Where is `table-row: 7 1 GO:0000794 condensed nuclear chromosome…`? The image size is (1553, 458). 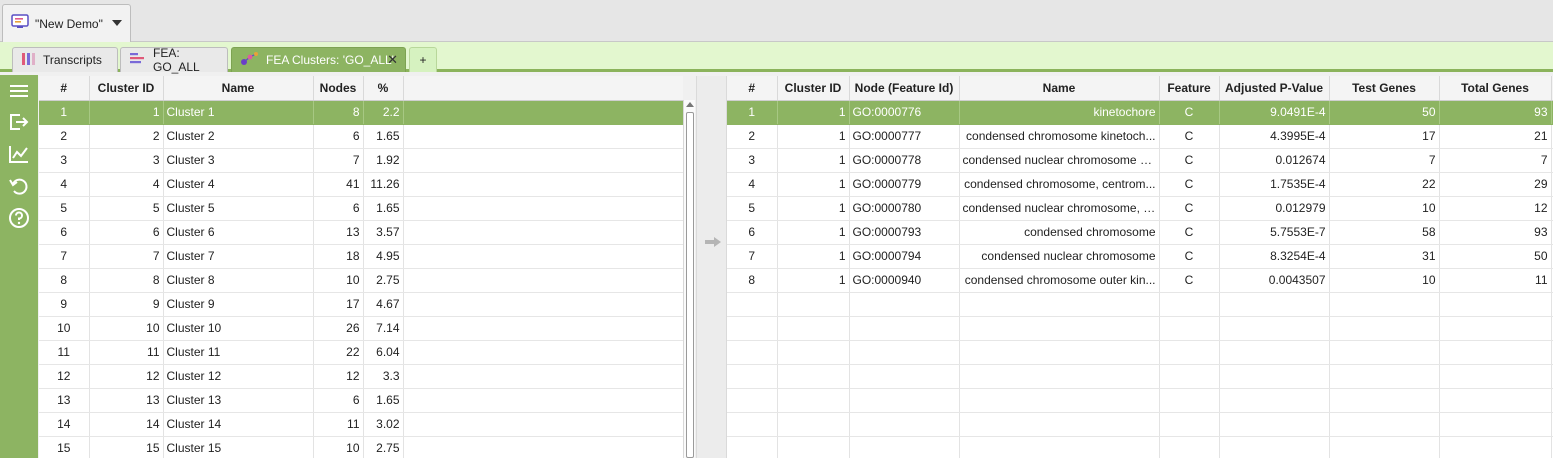 table-row: 7 1 GO:0000794 condensed nuclear chromosome… is located at coordinates (1140, 256).